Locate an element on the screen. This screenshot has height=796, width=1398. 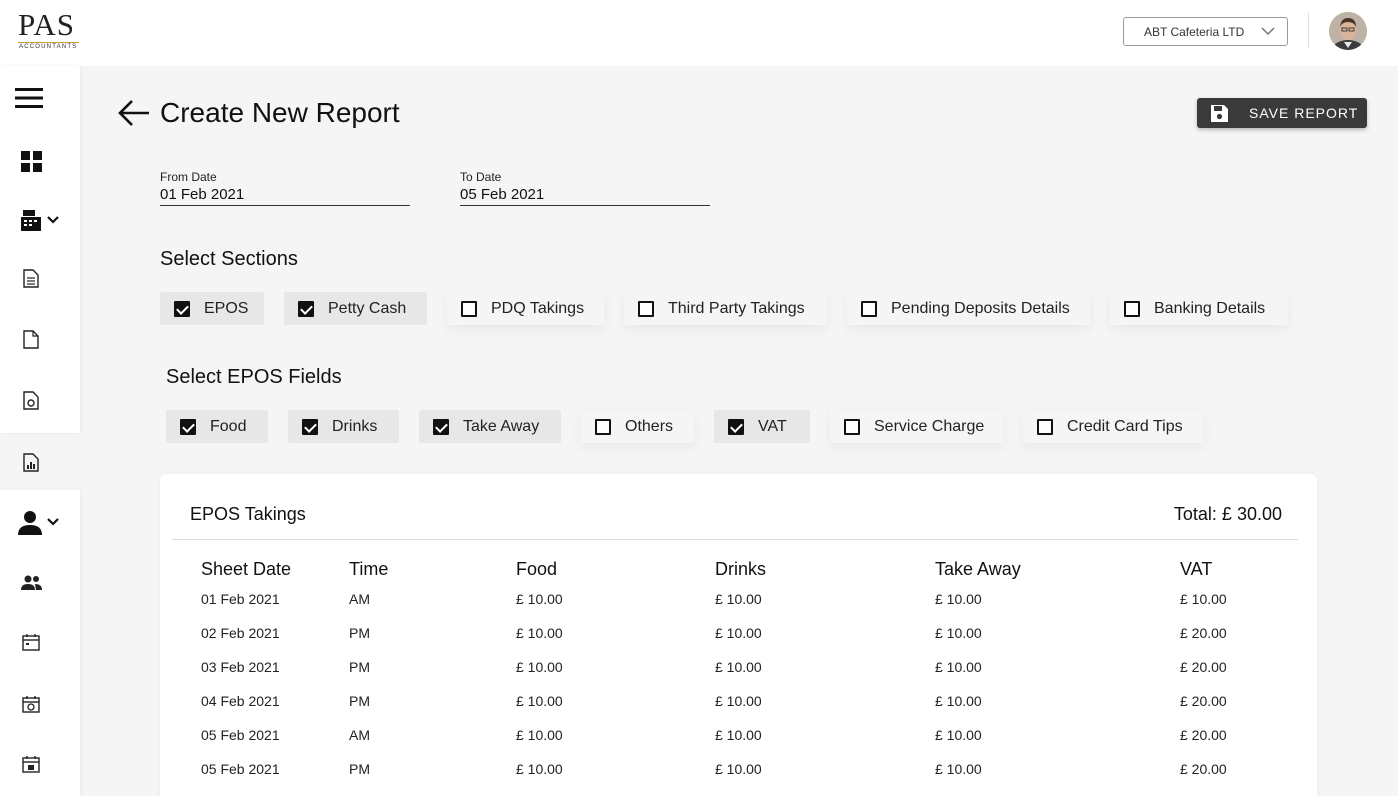
section-banking-details-checkbox: Banking Details is located at coordinates (1199, 308).